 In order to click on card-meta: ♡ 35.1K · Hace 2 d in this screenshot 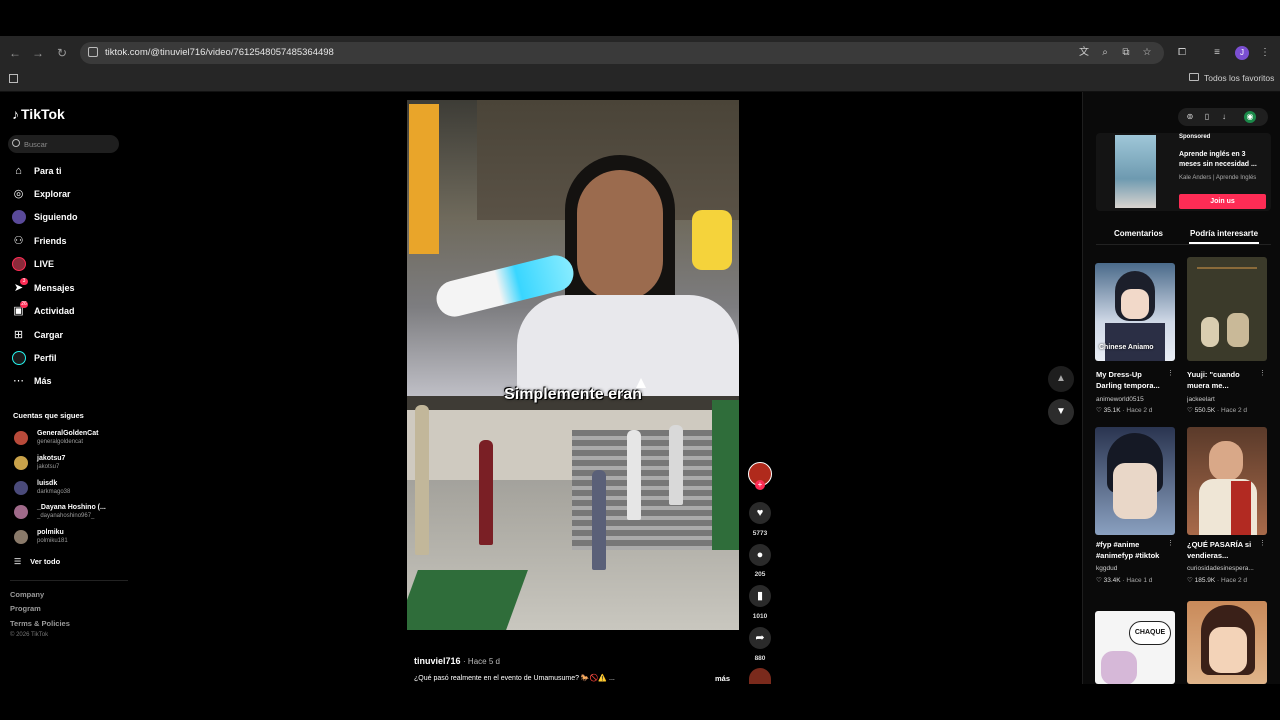, I will do `click(1124, 410)`.